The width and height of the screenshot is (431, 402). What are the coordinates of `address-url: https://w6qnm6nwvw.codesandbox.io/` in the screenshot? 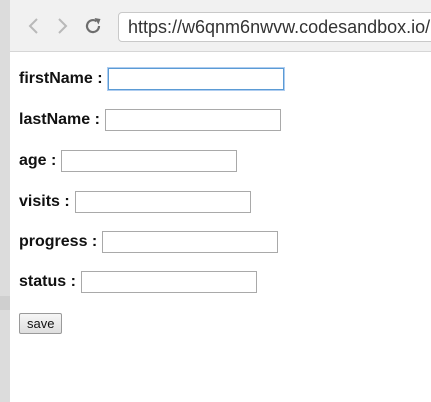 It's located at (279, 27).